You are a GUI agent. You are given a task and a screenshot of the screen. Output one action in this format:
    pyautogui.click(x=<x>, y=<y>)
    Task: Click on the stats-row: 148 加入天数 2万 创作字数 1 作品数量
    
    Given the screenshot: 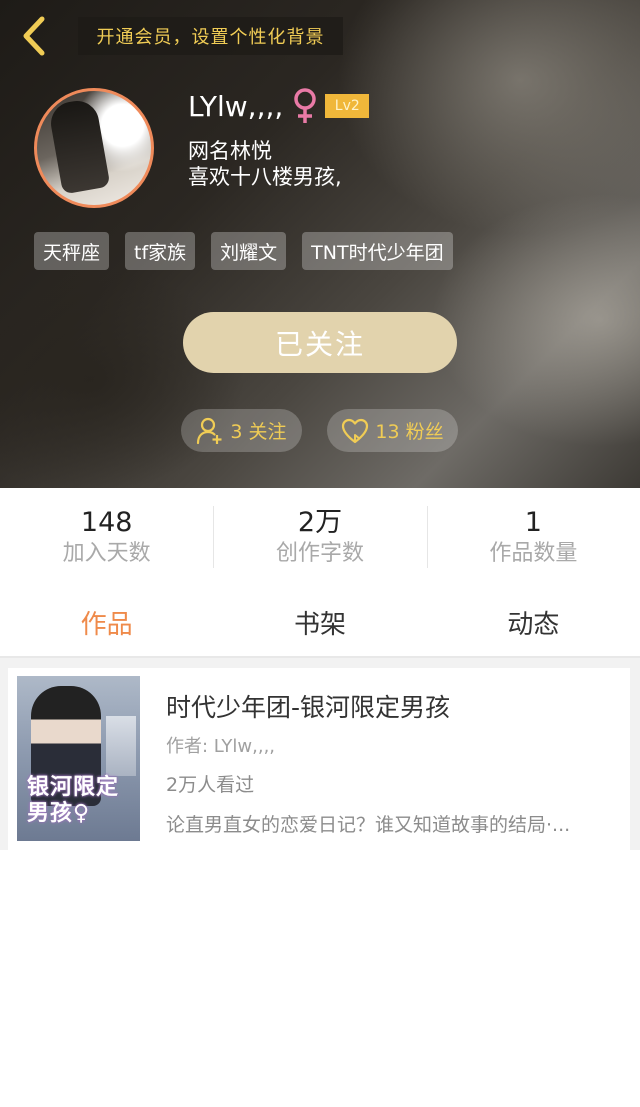 What is the action you would take?
    pyautogui.click(x=320, y=538)
    